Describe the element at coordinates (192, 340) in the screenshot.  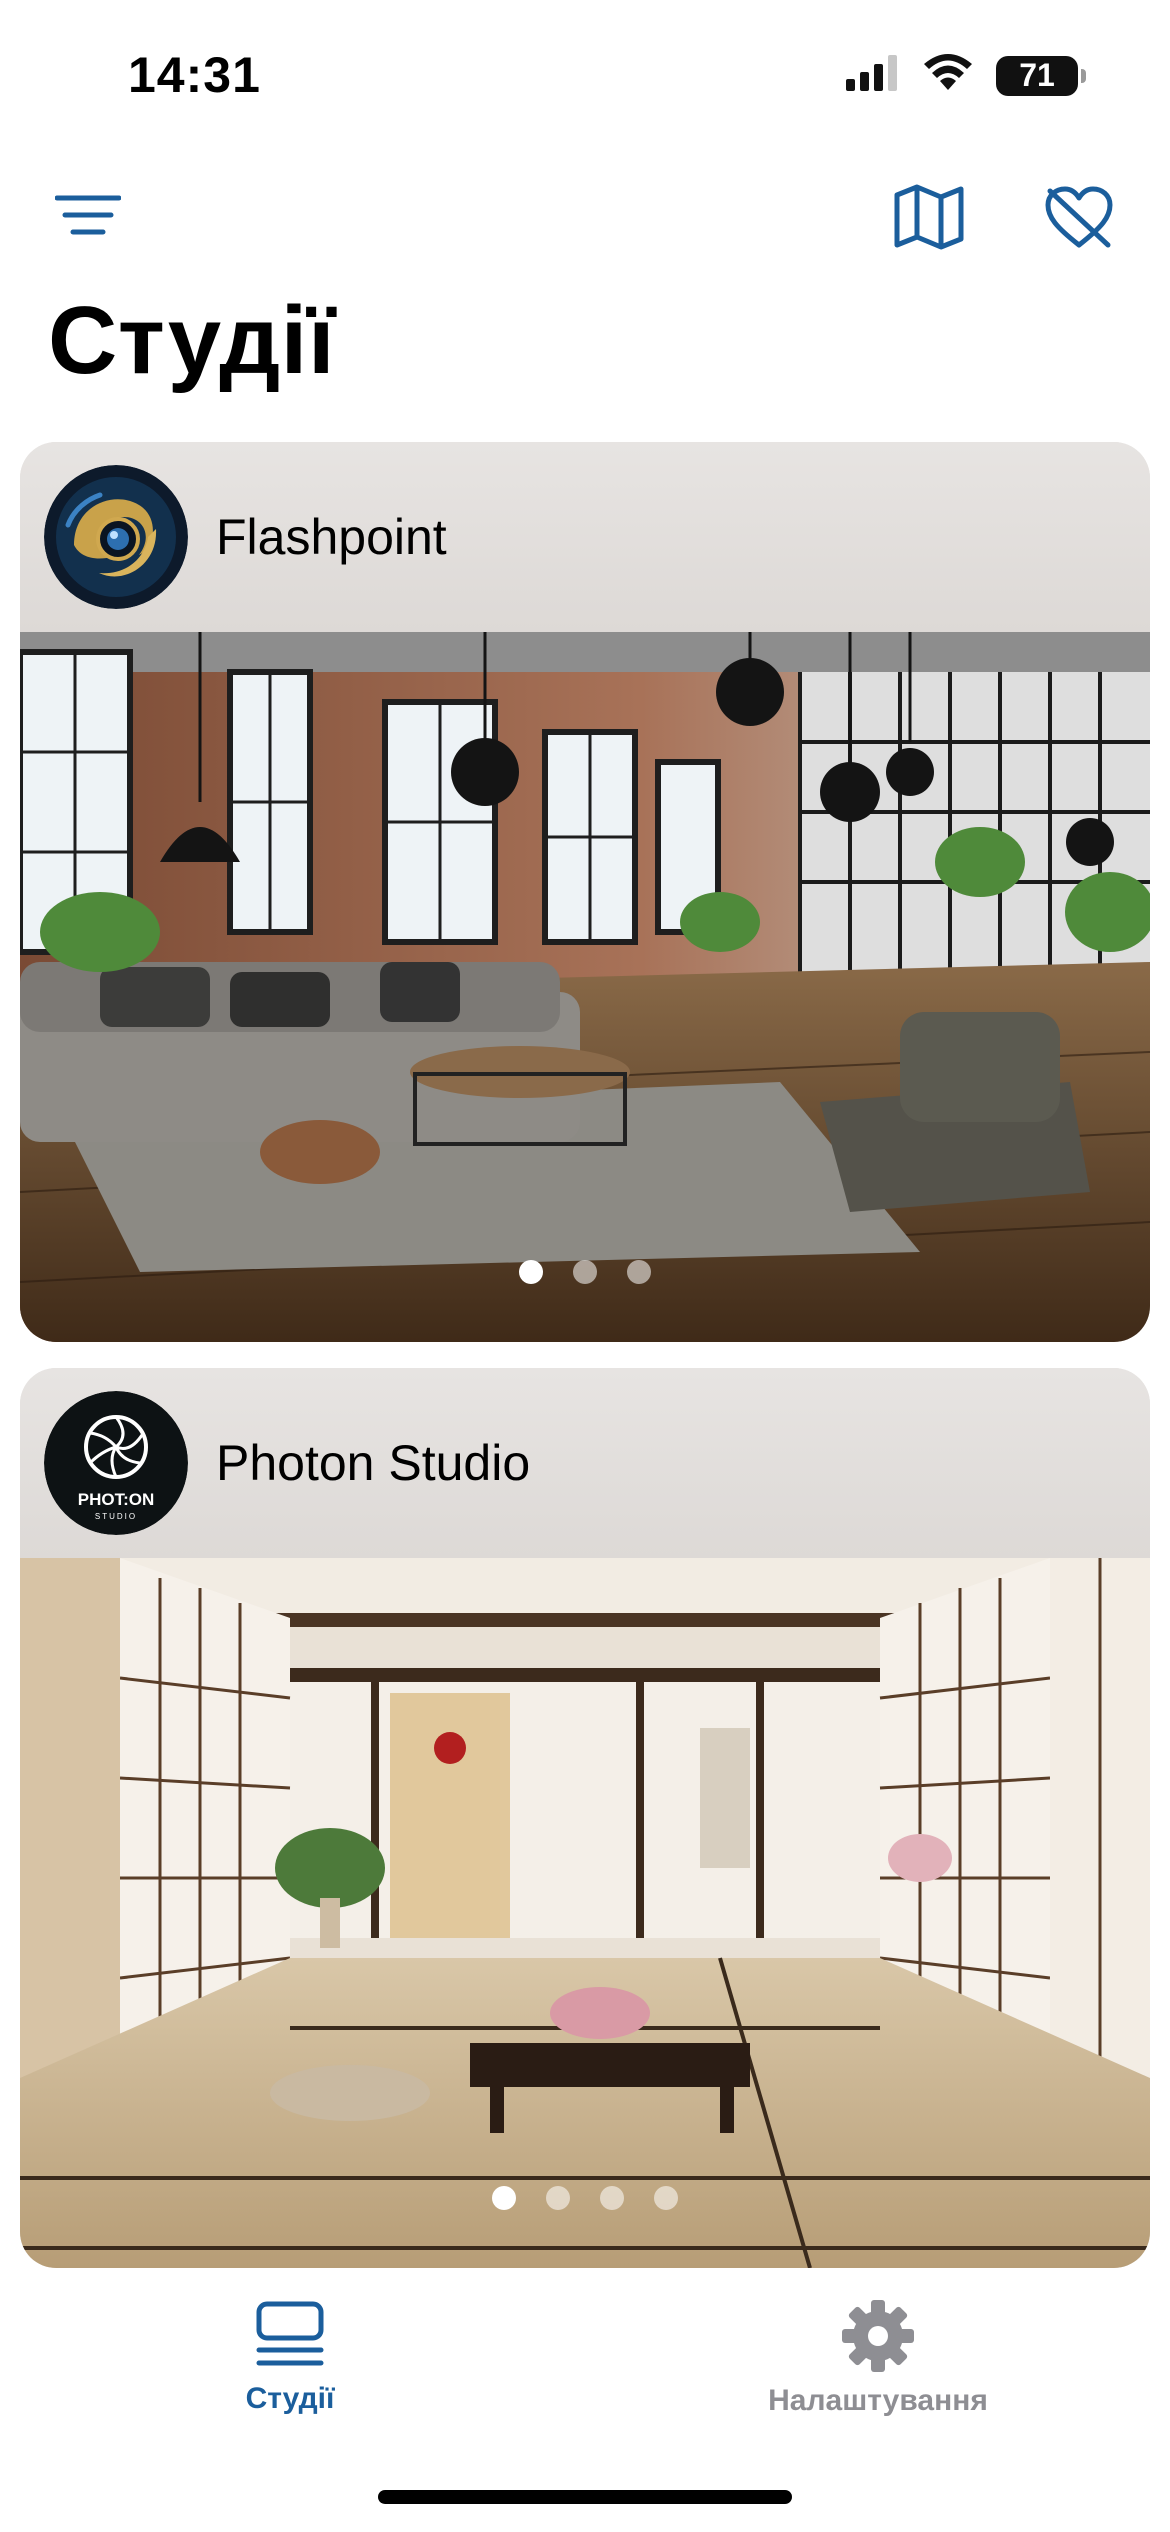
I see `page-title: Студії` at that location.